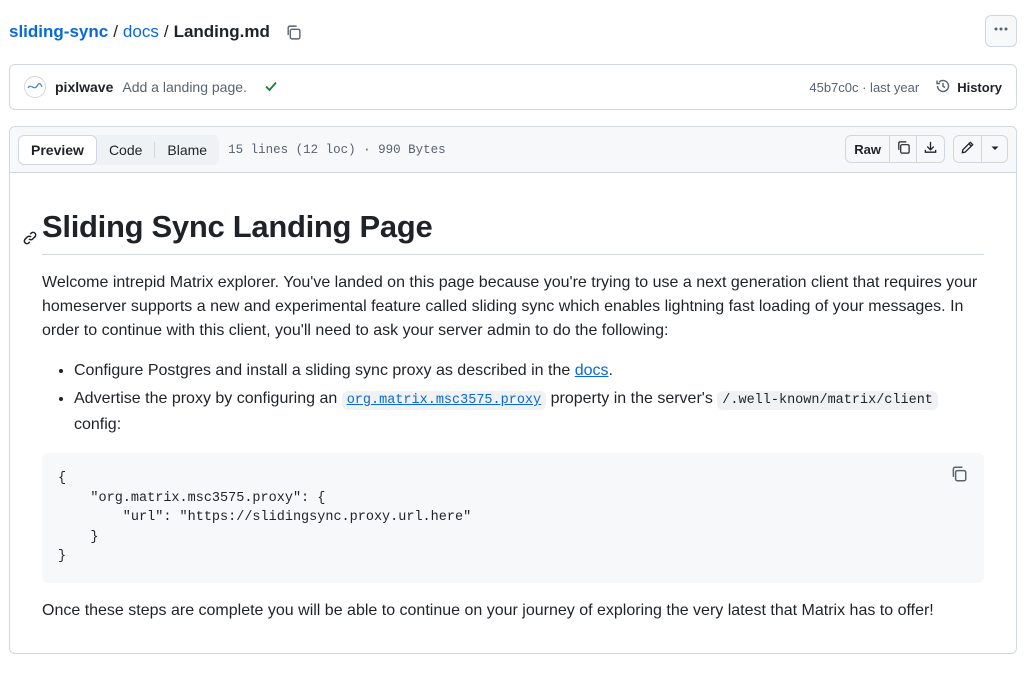 The image size is (1032, 681). Describe the element at coordinates (35, 87) in the screenshot. I see `avatar` at that location.